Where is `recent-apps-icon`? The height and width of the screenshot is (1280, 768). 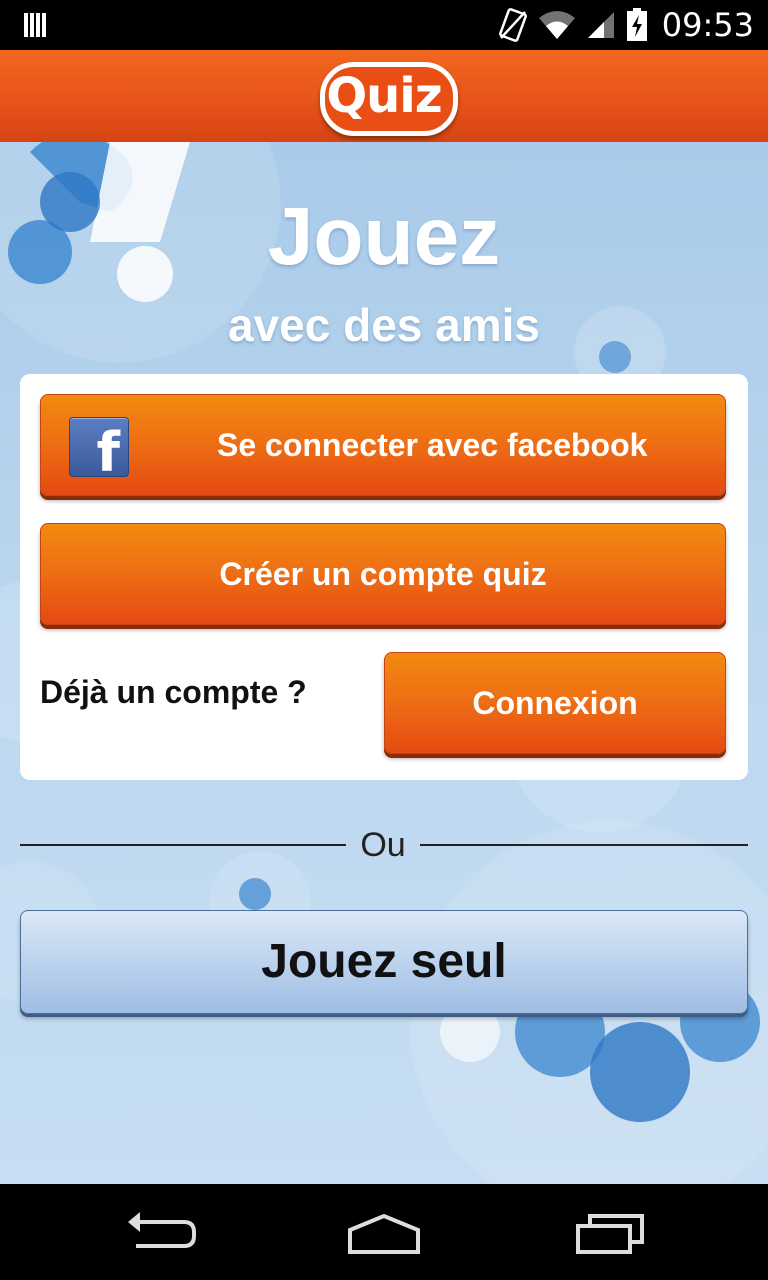
recent-apps-icon is located at coordinates (612, 1232).